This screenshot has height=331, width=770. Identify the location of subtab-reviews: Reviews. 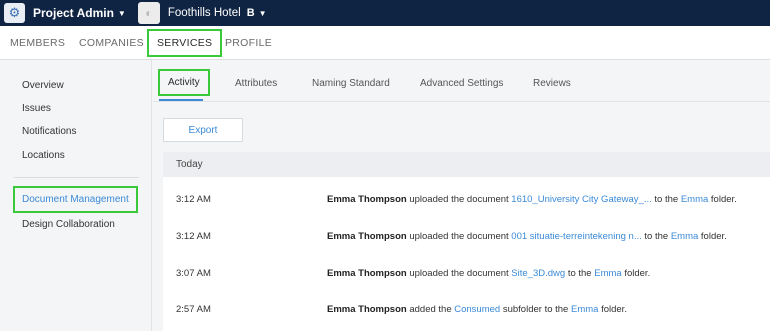
(552, 83).